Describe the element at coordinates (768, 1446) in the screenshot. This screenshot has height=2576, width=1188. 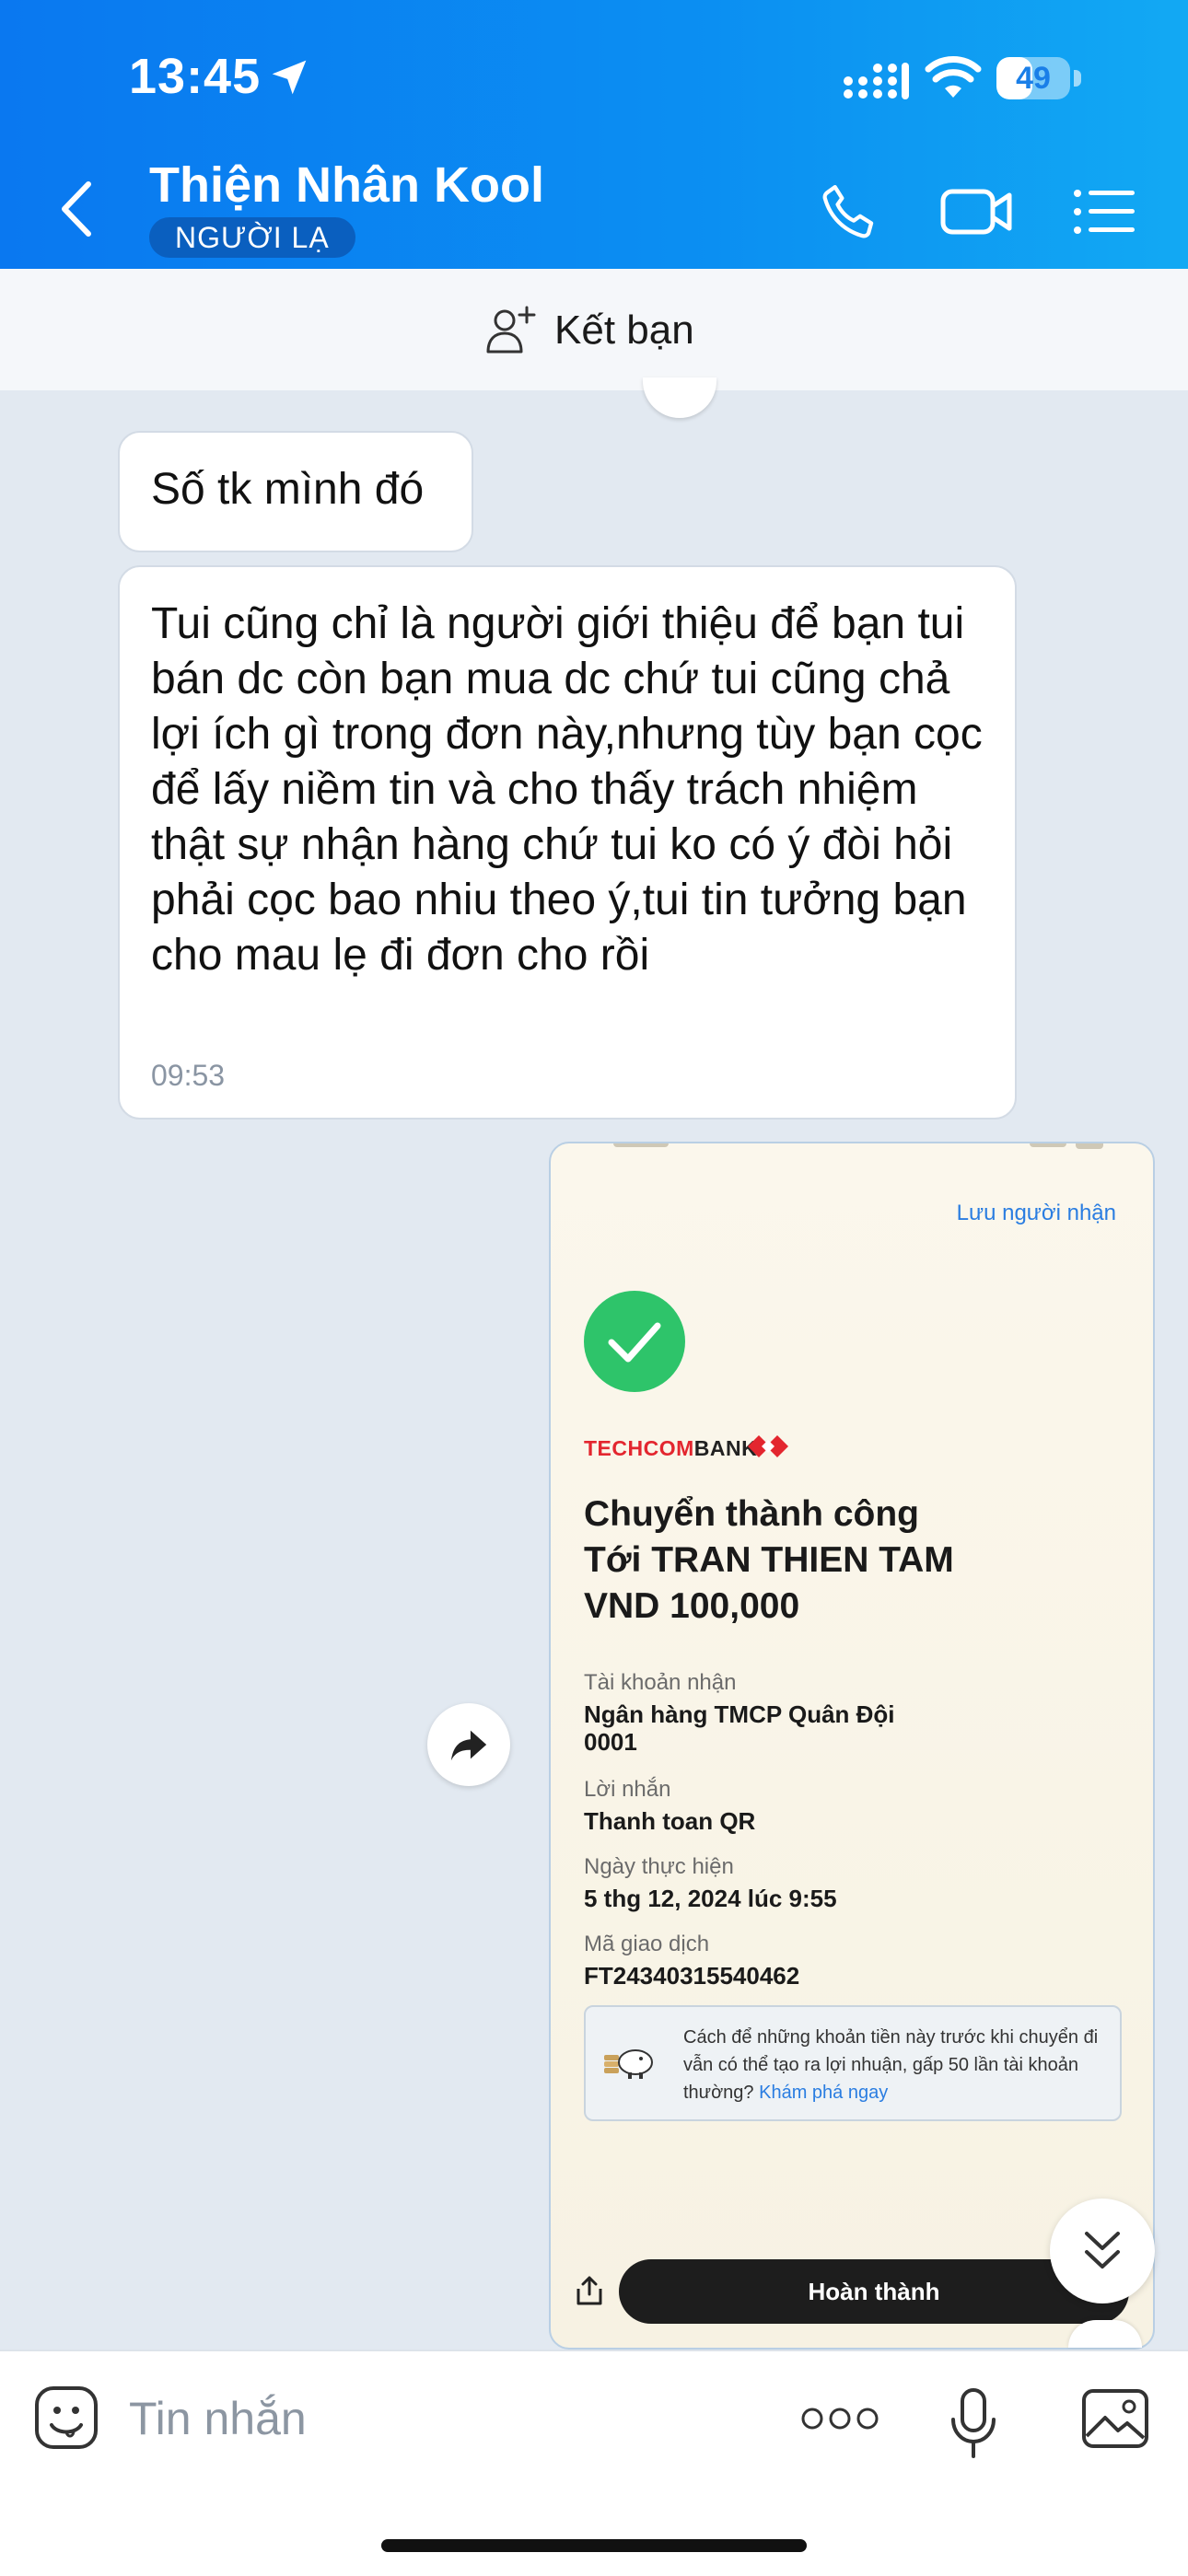
I see `techcombank-logo-icon` at that location.